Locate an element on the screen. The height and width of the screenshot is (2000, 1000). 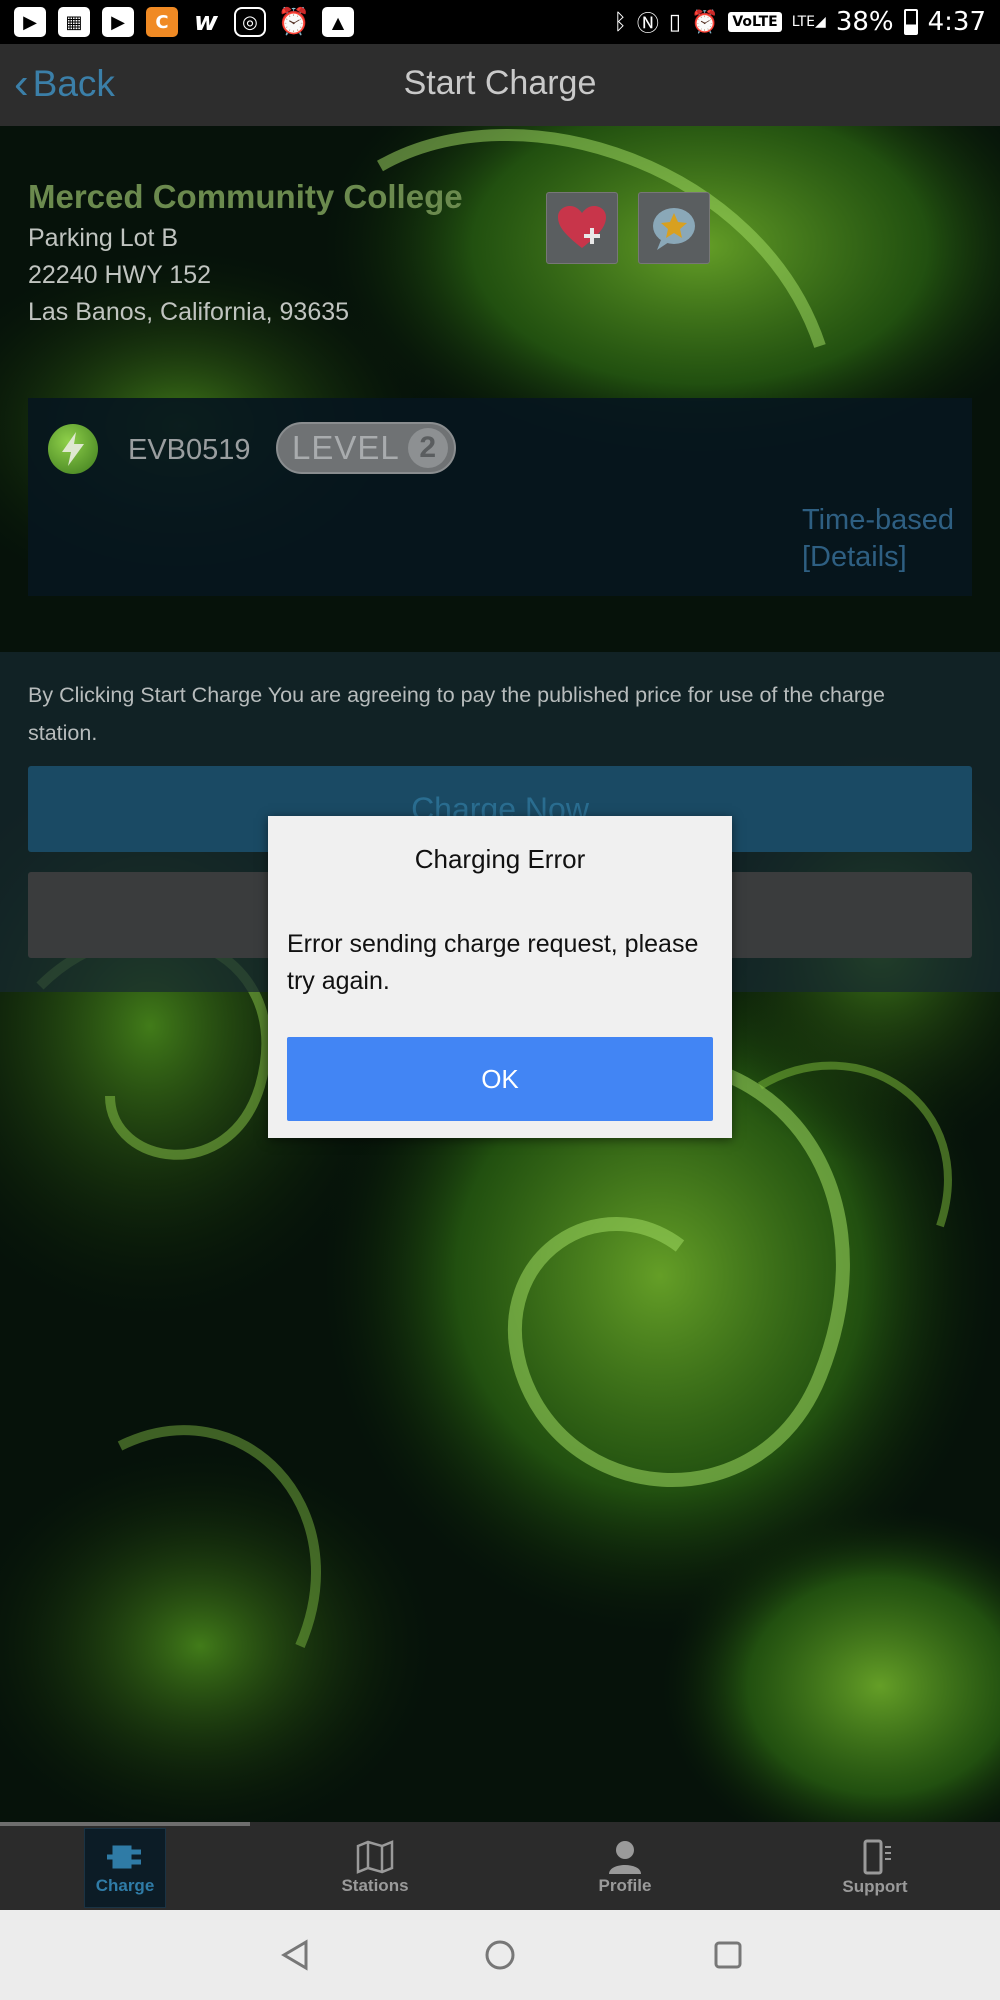
add-favorite-button is located at coordinates (582, 228).